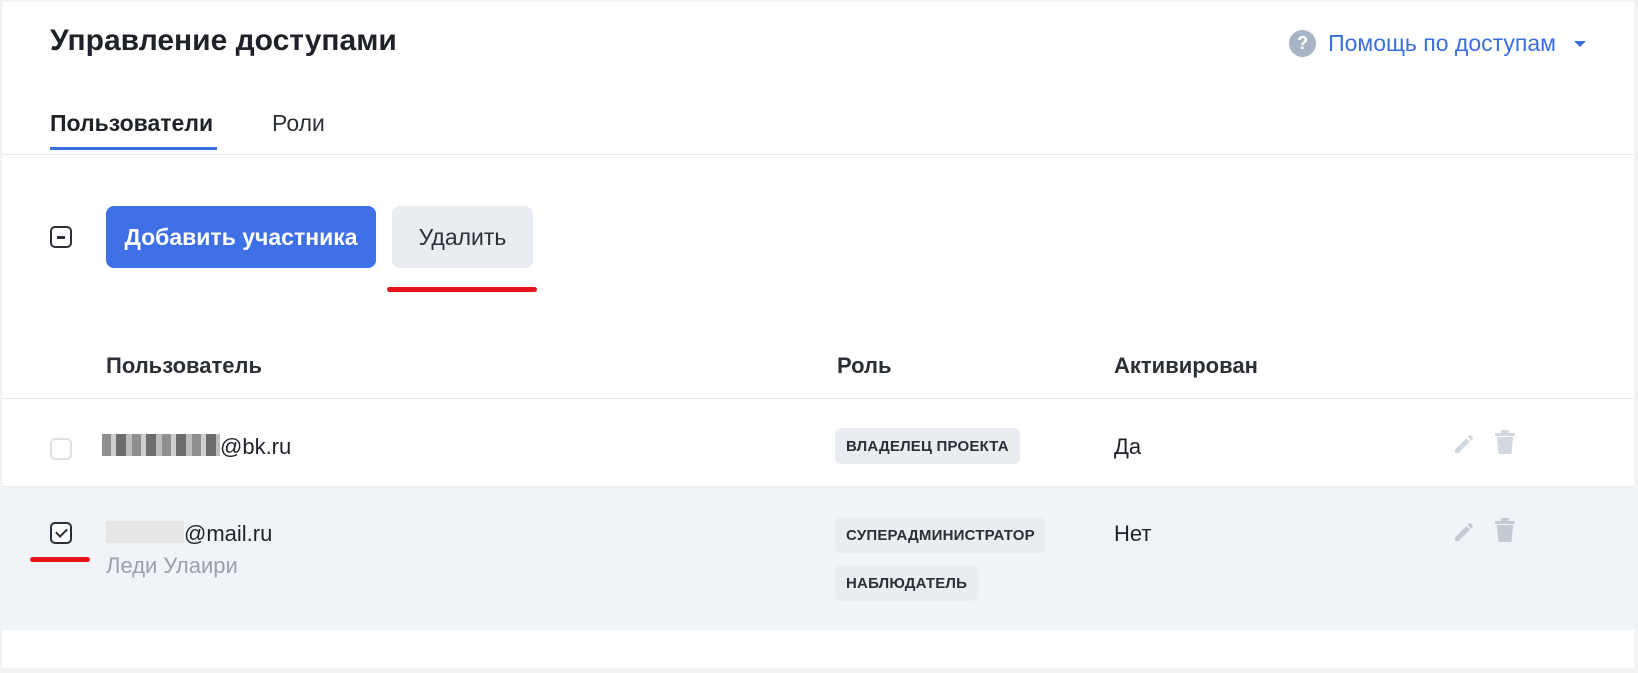  I want to click on tab-users: Пользователи, so click(131, 123).